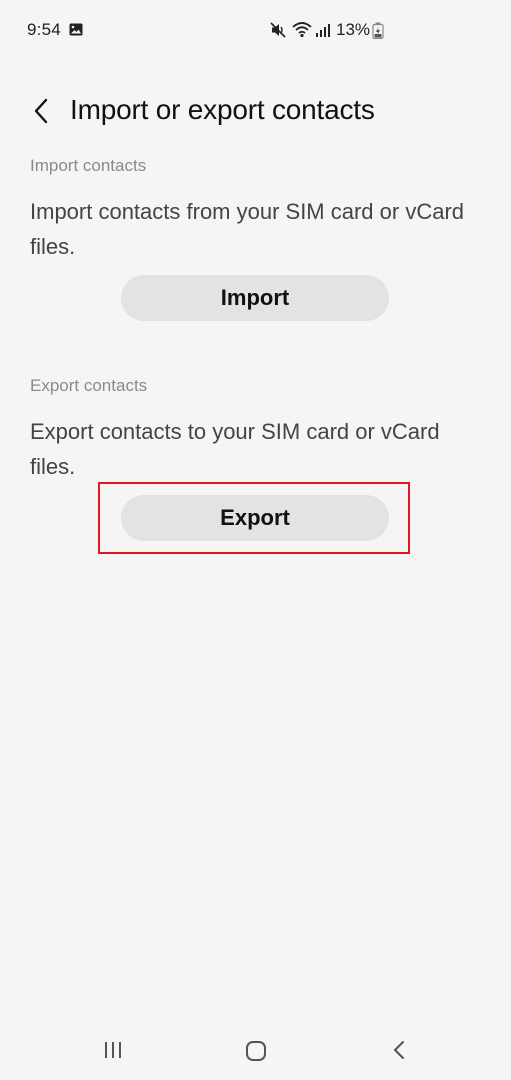 This screenshot has width=511, height=1080. What do you see at coordinates (378, 30) in the screenshot?
I see `battery-icon` at bounding box center [378, 30].